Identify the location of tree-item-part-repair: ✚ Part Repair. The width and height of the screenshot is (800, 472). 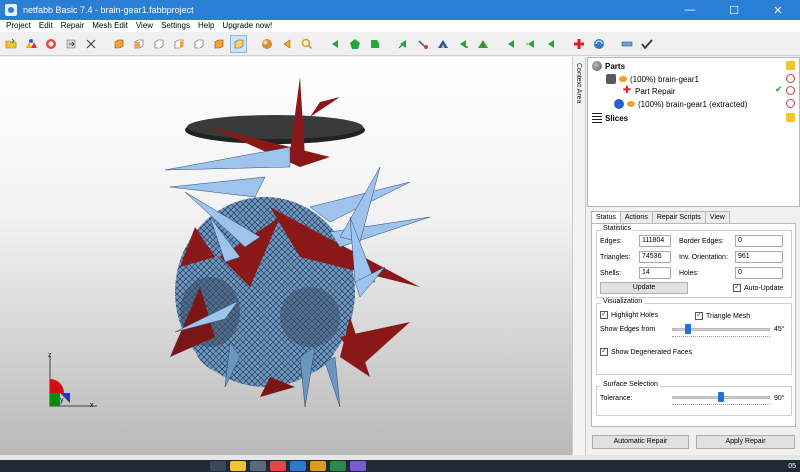
(649, 91).